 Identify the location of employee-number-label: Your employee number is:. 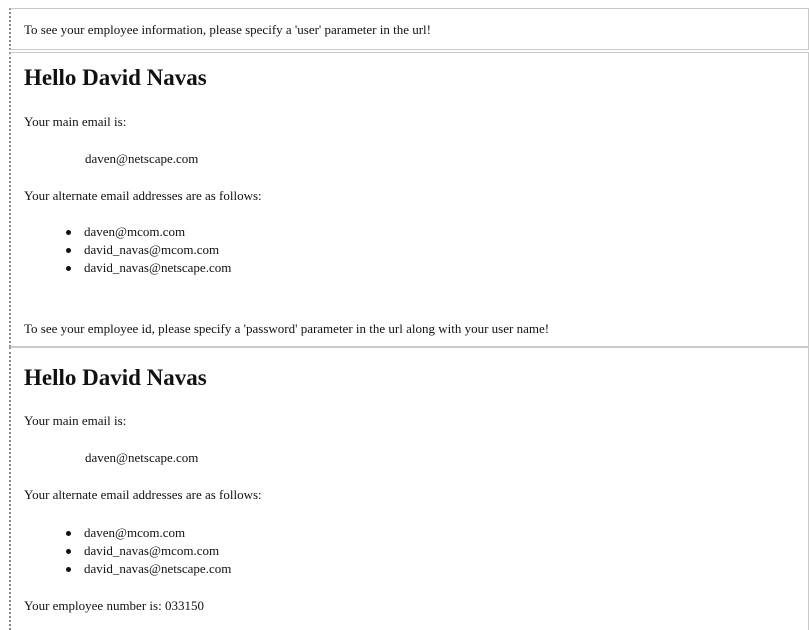
(93, 605).